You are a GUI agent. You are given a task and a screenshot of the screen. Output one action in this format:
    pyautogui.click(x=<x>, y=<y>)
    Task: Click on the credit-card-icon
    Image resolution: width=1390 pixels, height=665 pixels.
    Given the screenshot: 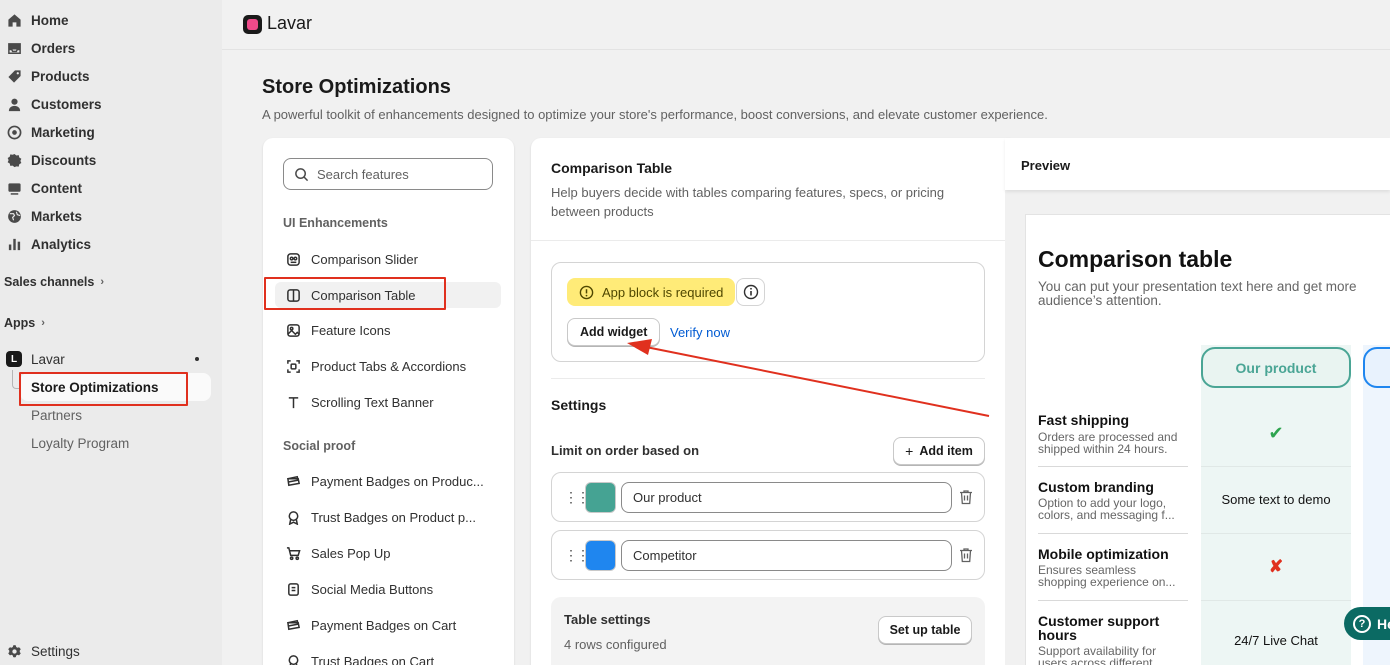 What is the action you would take?
    pyautogui.click(x=293, y=625)
    